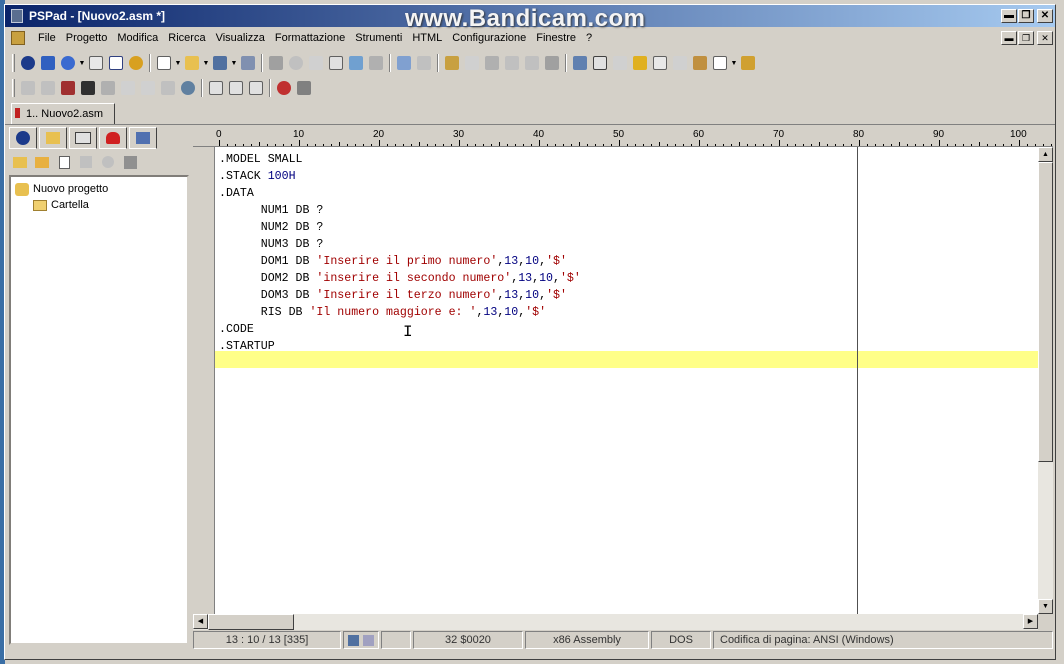  What do you see at coordinates (63, 113) in the screenshot?
I see `tab-nuovo2-asm: 1.. Nuovo2.asm` at bounding box center [63, 113].